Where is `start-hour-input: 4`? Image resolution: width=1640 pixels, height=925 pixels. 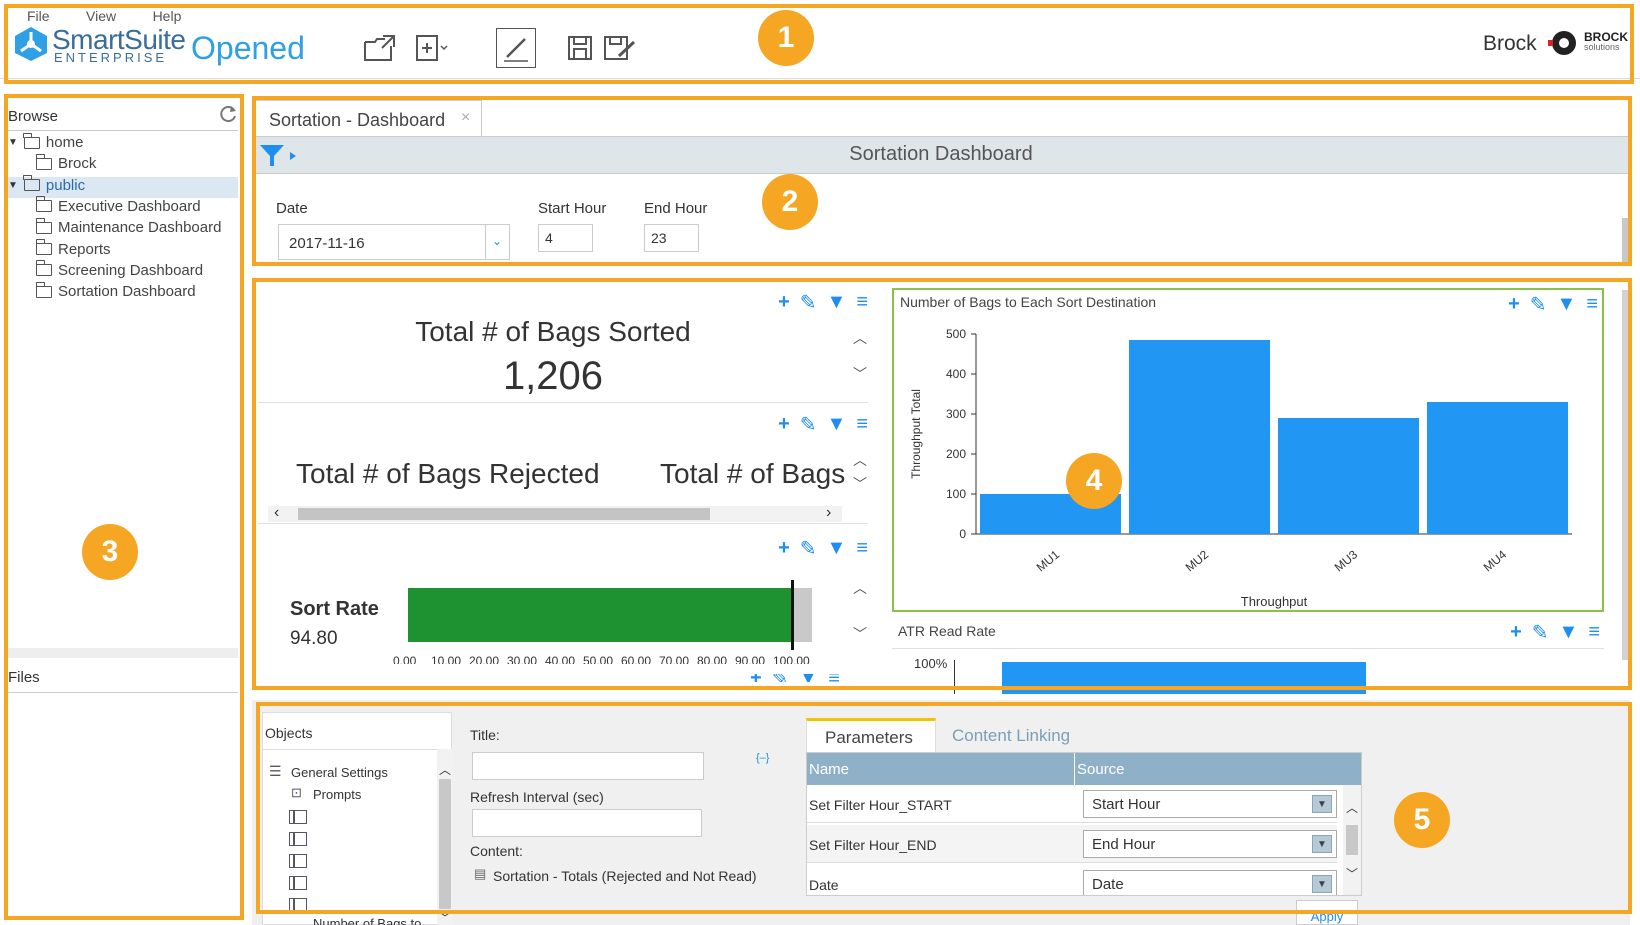
start-hour-input: 4 is located at coordinates (565, 238).